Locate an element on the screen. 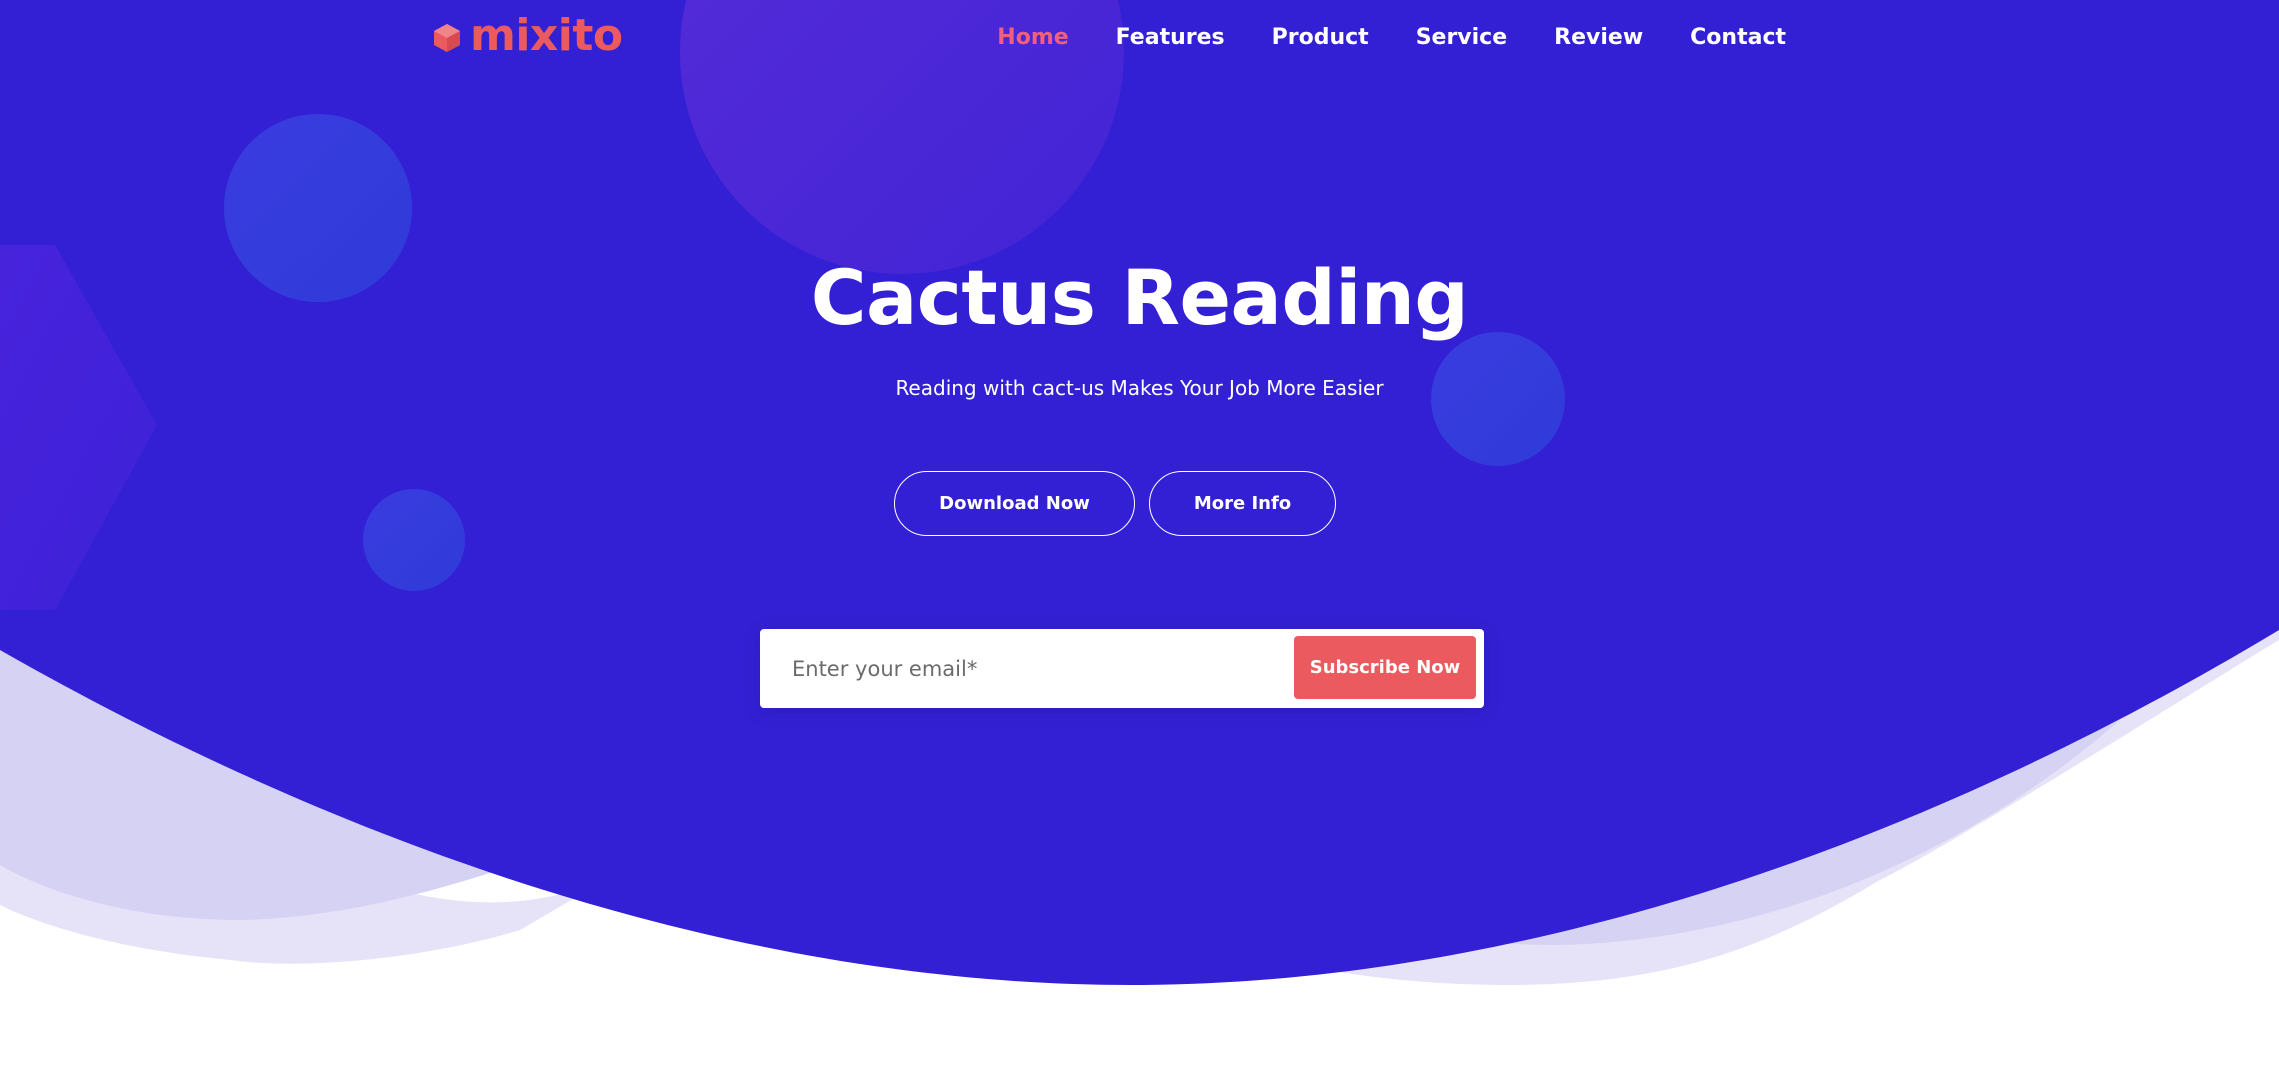 The width and height of the screenshot is (2279, 1080). nav-link-product: Product is located at coordinates (1320, 38).